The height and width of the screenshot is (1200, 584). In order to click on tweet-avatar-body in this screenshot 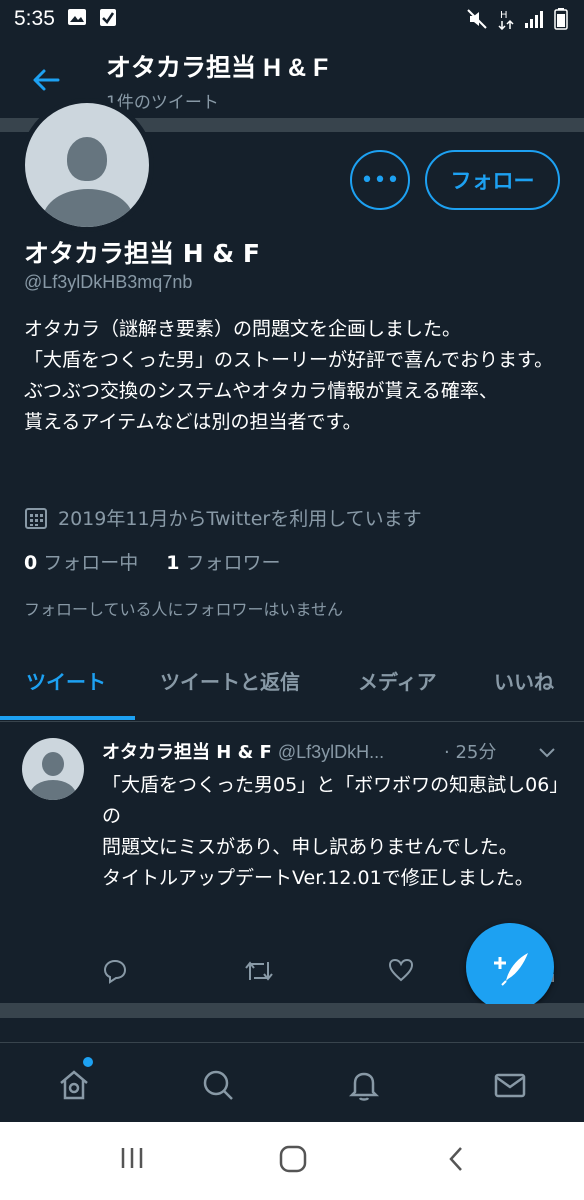, I will do `click(53, 790)`.